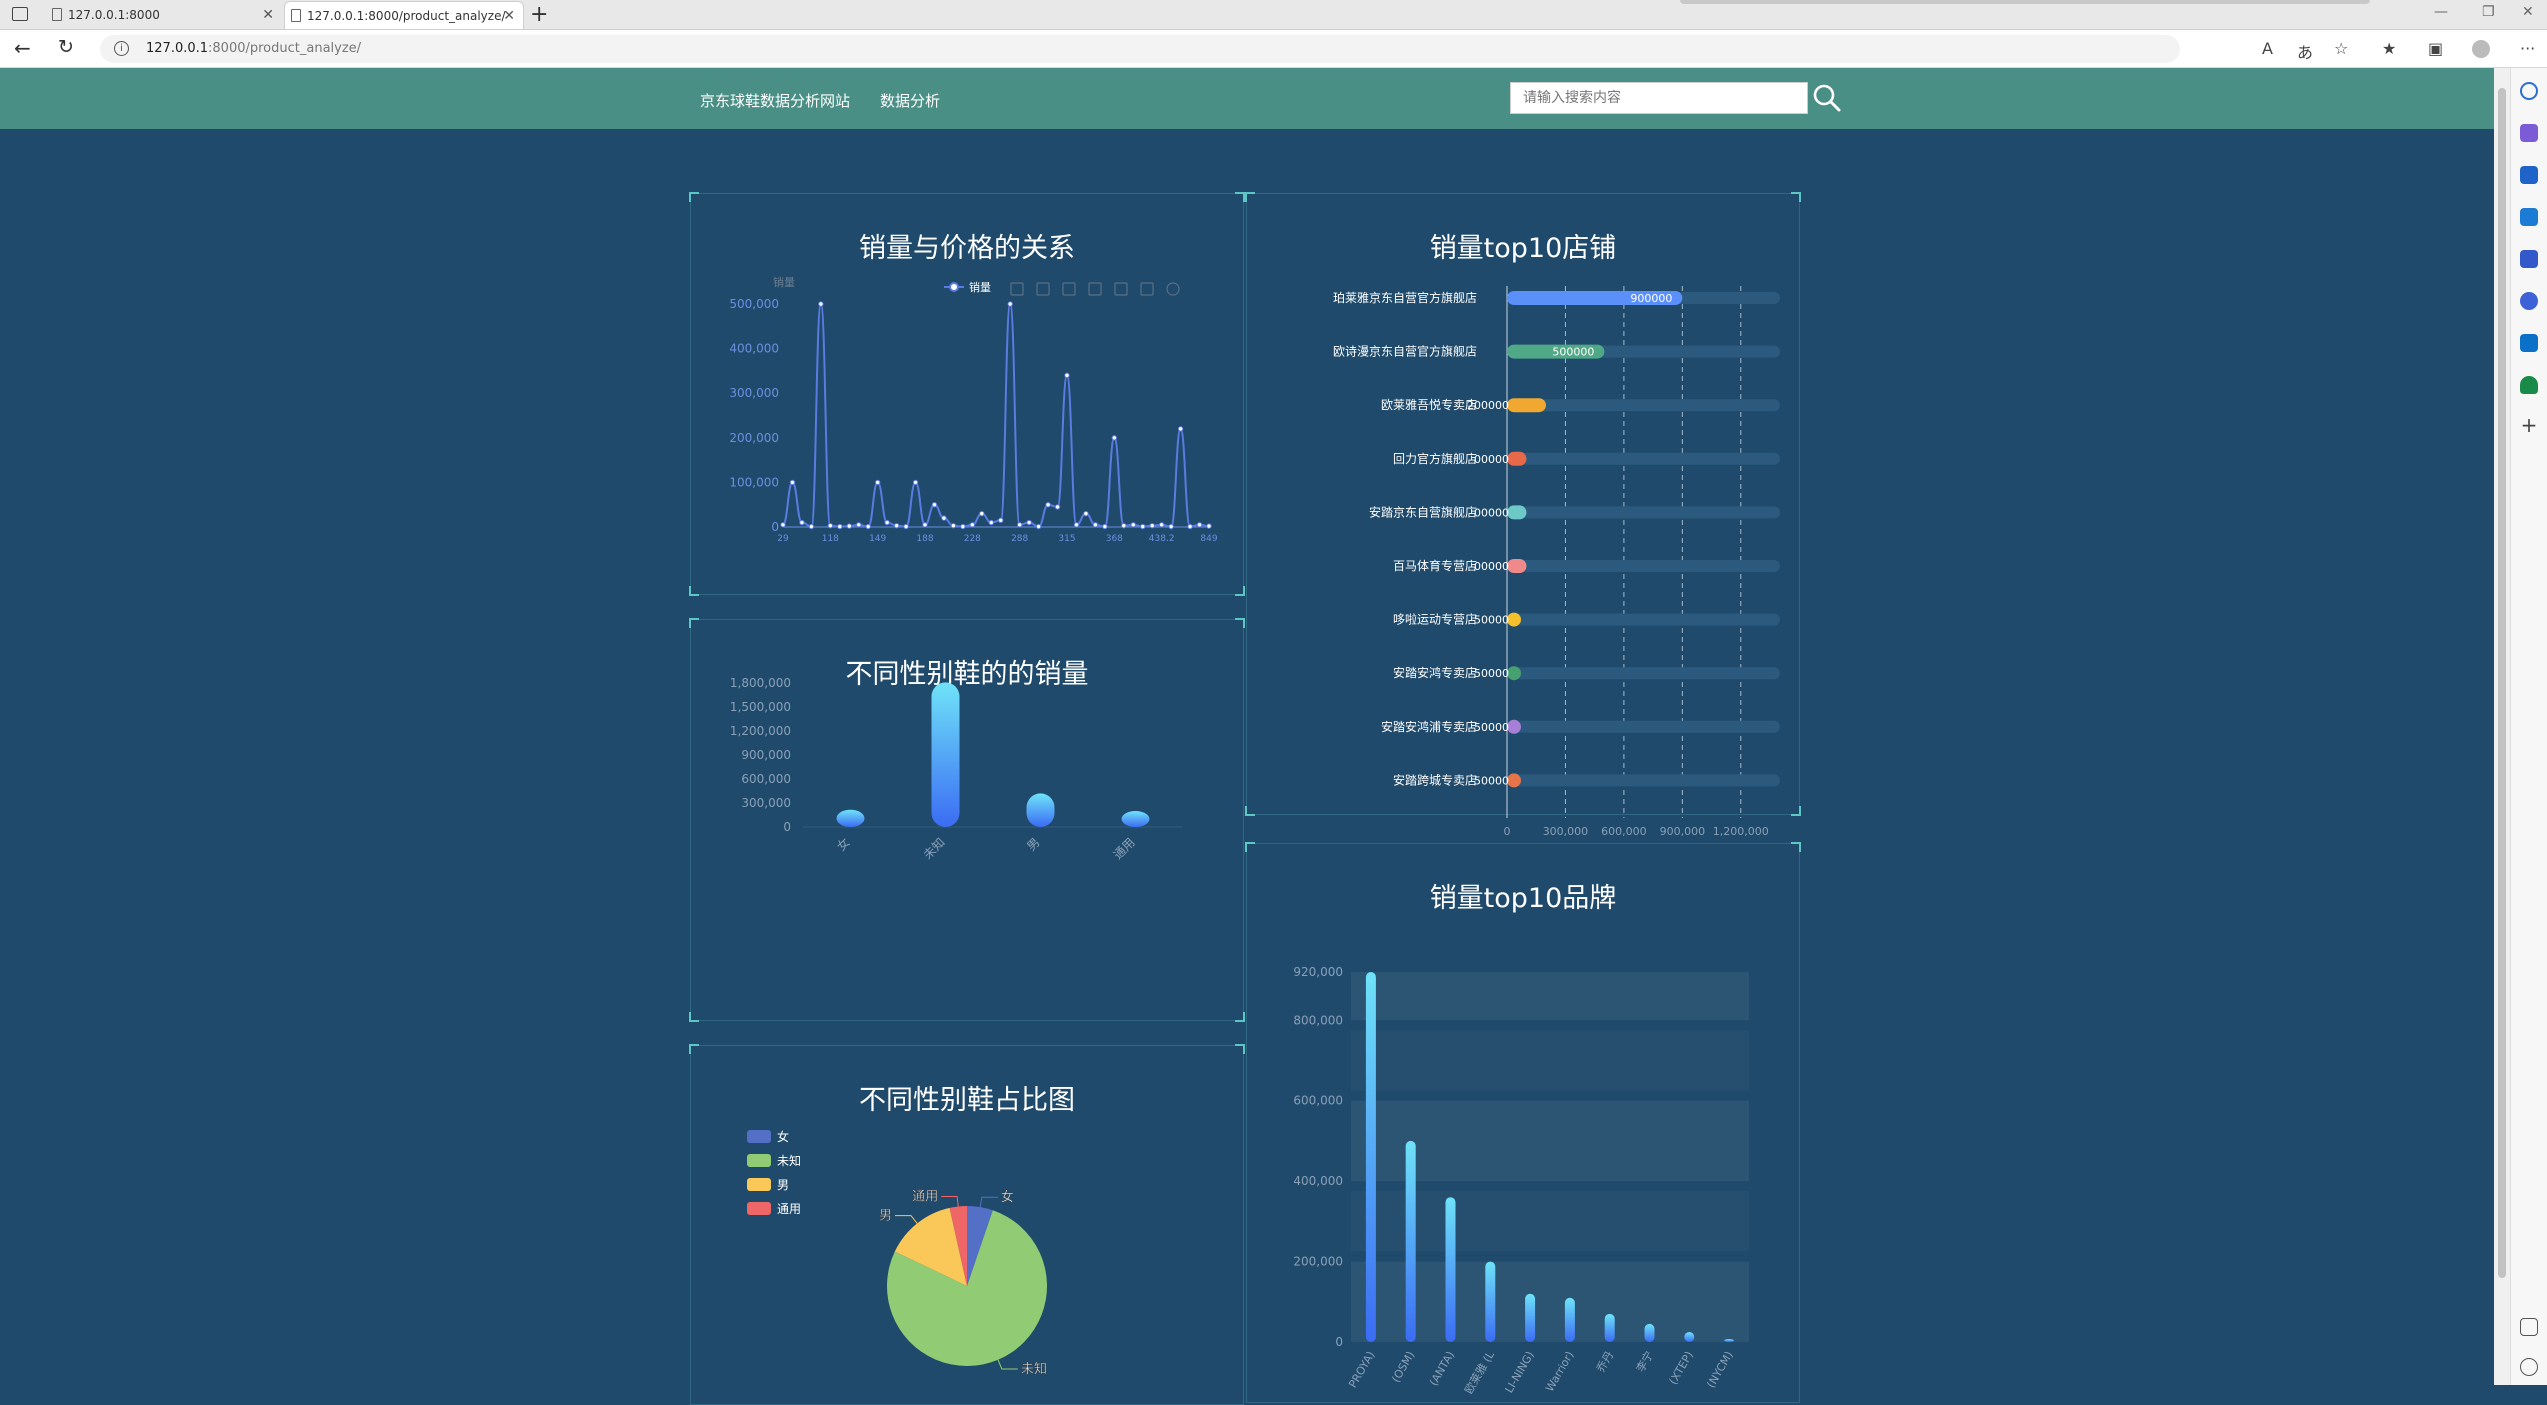 This screenshot has height=1405, width=2547. What do you see at coordinates (2502, 683) in the screenshot?
I see `scroll-thumb` at bounding box center [2502, 683].